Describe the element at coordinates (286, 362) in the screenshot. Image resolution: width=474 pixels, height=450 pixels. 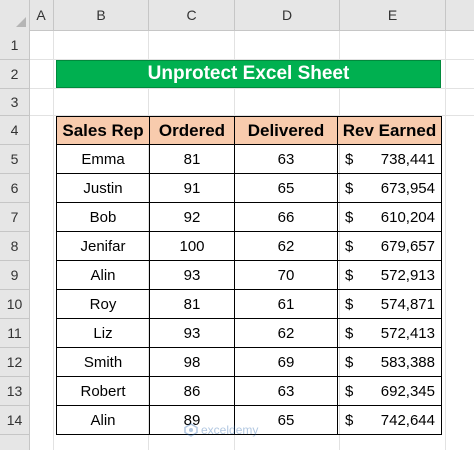
I see `cell-delivered: 69` at that location.